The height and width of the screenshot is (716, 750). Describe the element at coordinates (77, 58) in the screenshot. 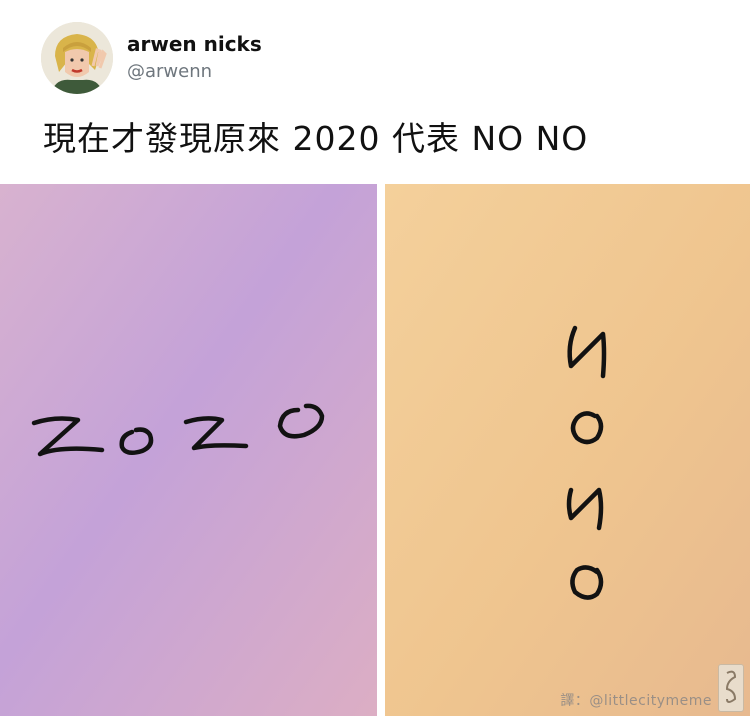

I see `avatar` at that location.